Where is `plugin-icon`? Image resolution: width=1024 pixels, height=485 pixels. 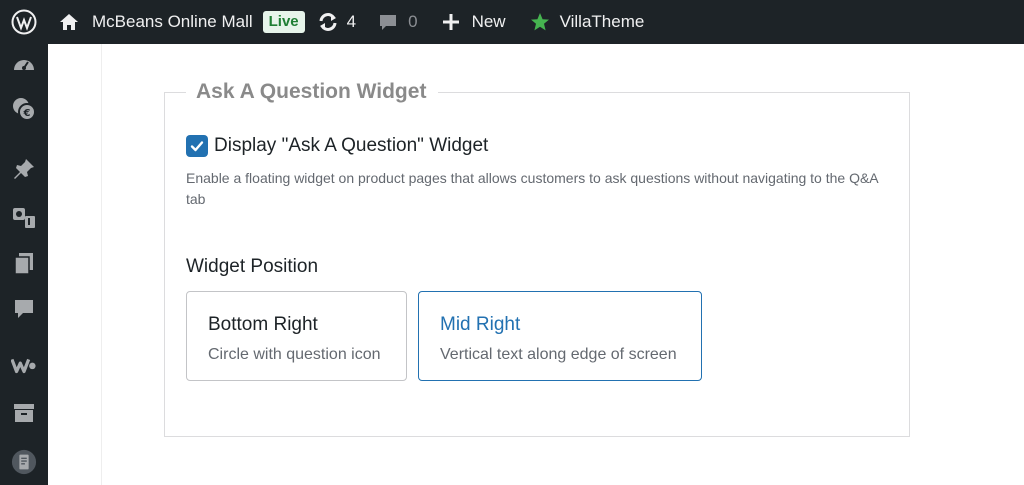
plugin-icon is located at coordinates (24, 462).